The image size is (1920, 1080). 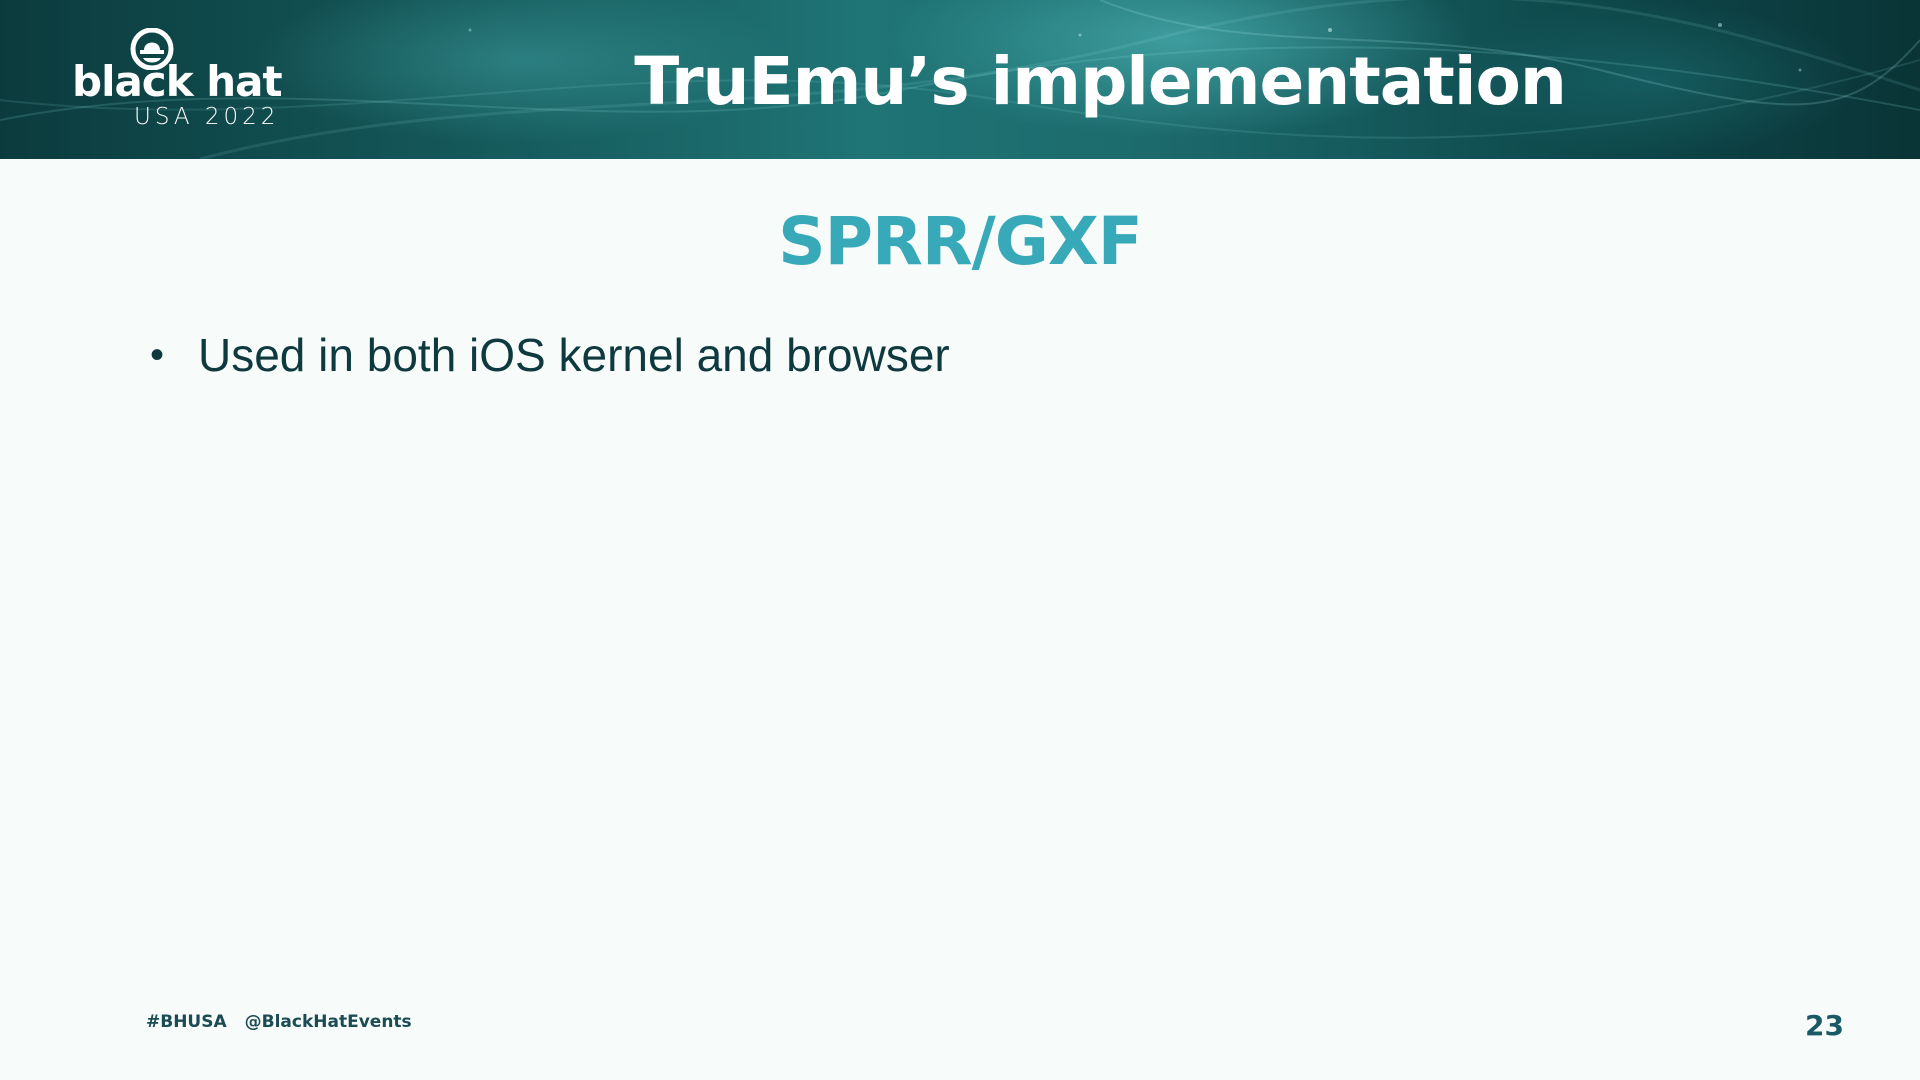 I want to click on bullet-list: • Used in both iOS kernel and browser, so click(x=549, y=355).